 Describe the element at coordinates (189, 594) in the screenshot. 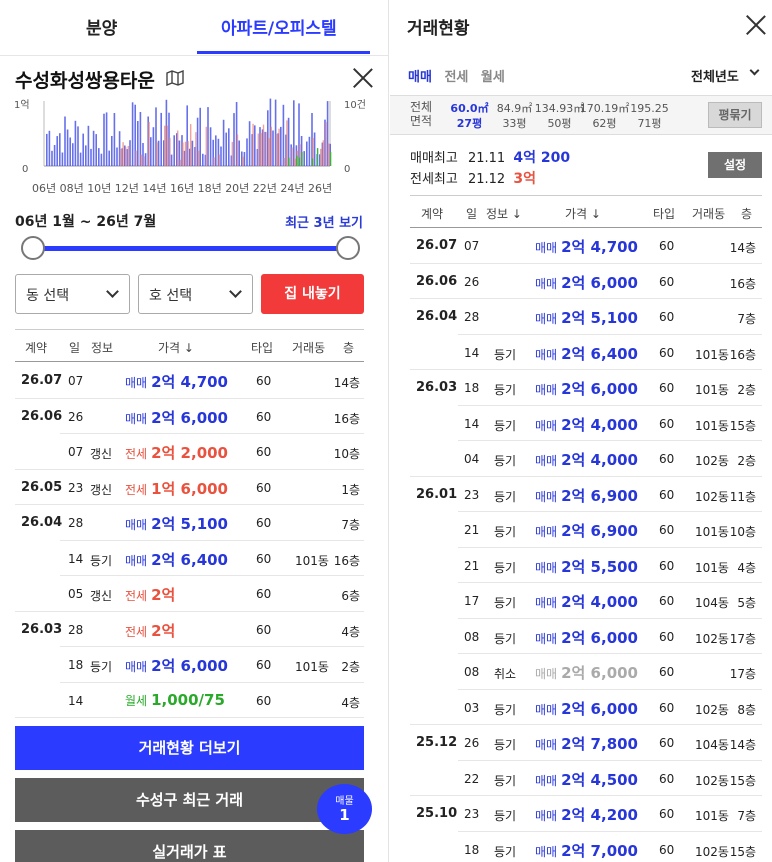

I see `table-row: 05 갱신 전세 2억 60 6층` at that location.